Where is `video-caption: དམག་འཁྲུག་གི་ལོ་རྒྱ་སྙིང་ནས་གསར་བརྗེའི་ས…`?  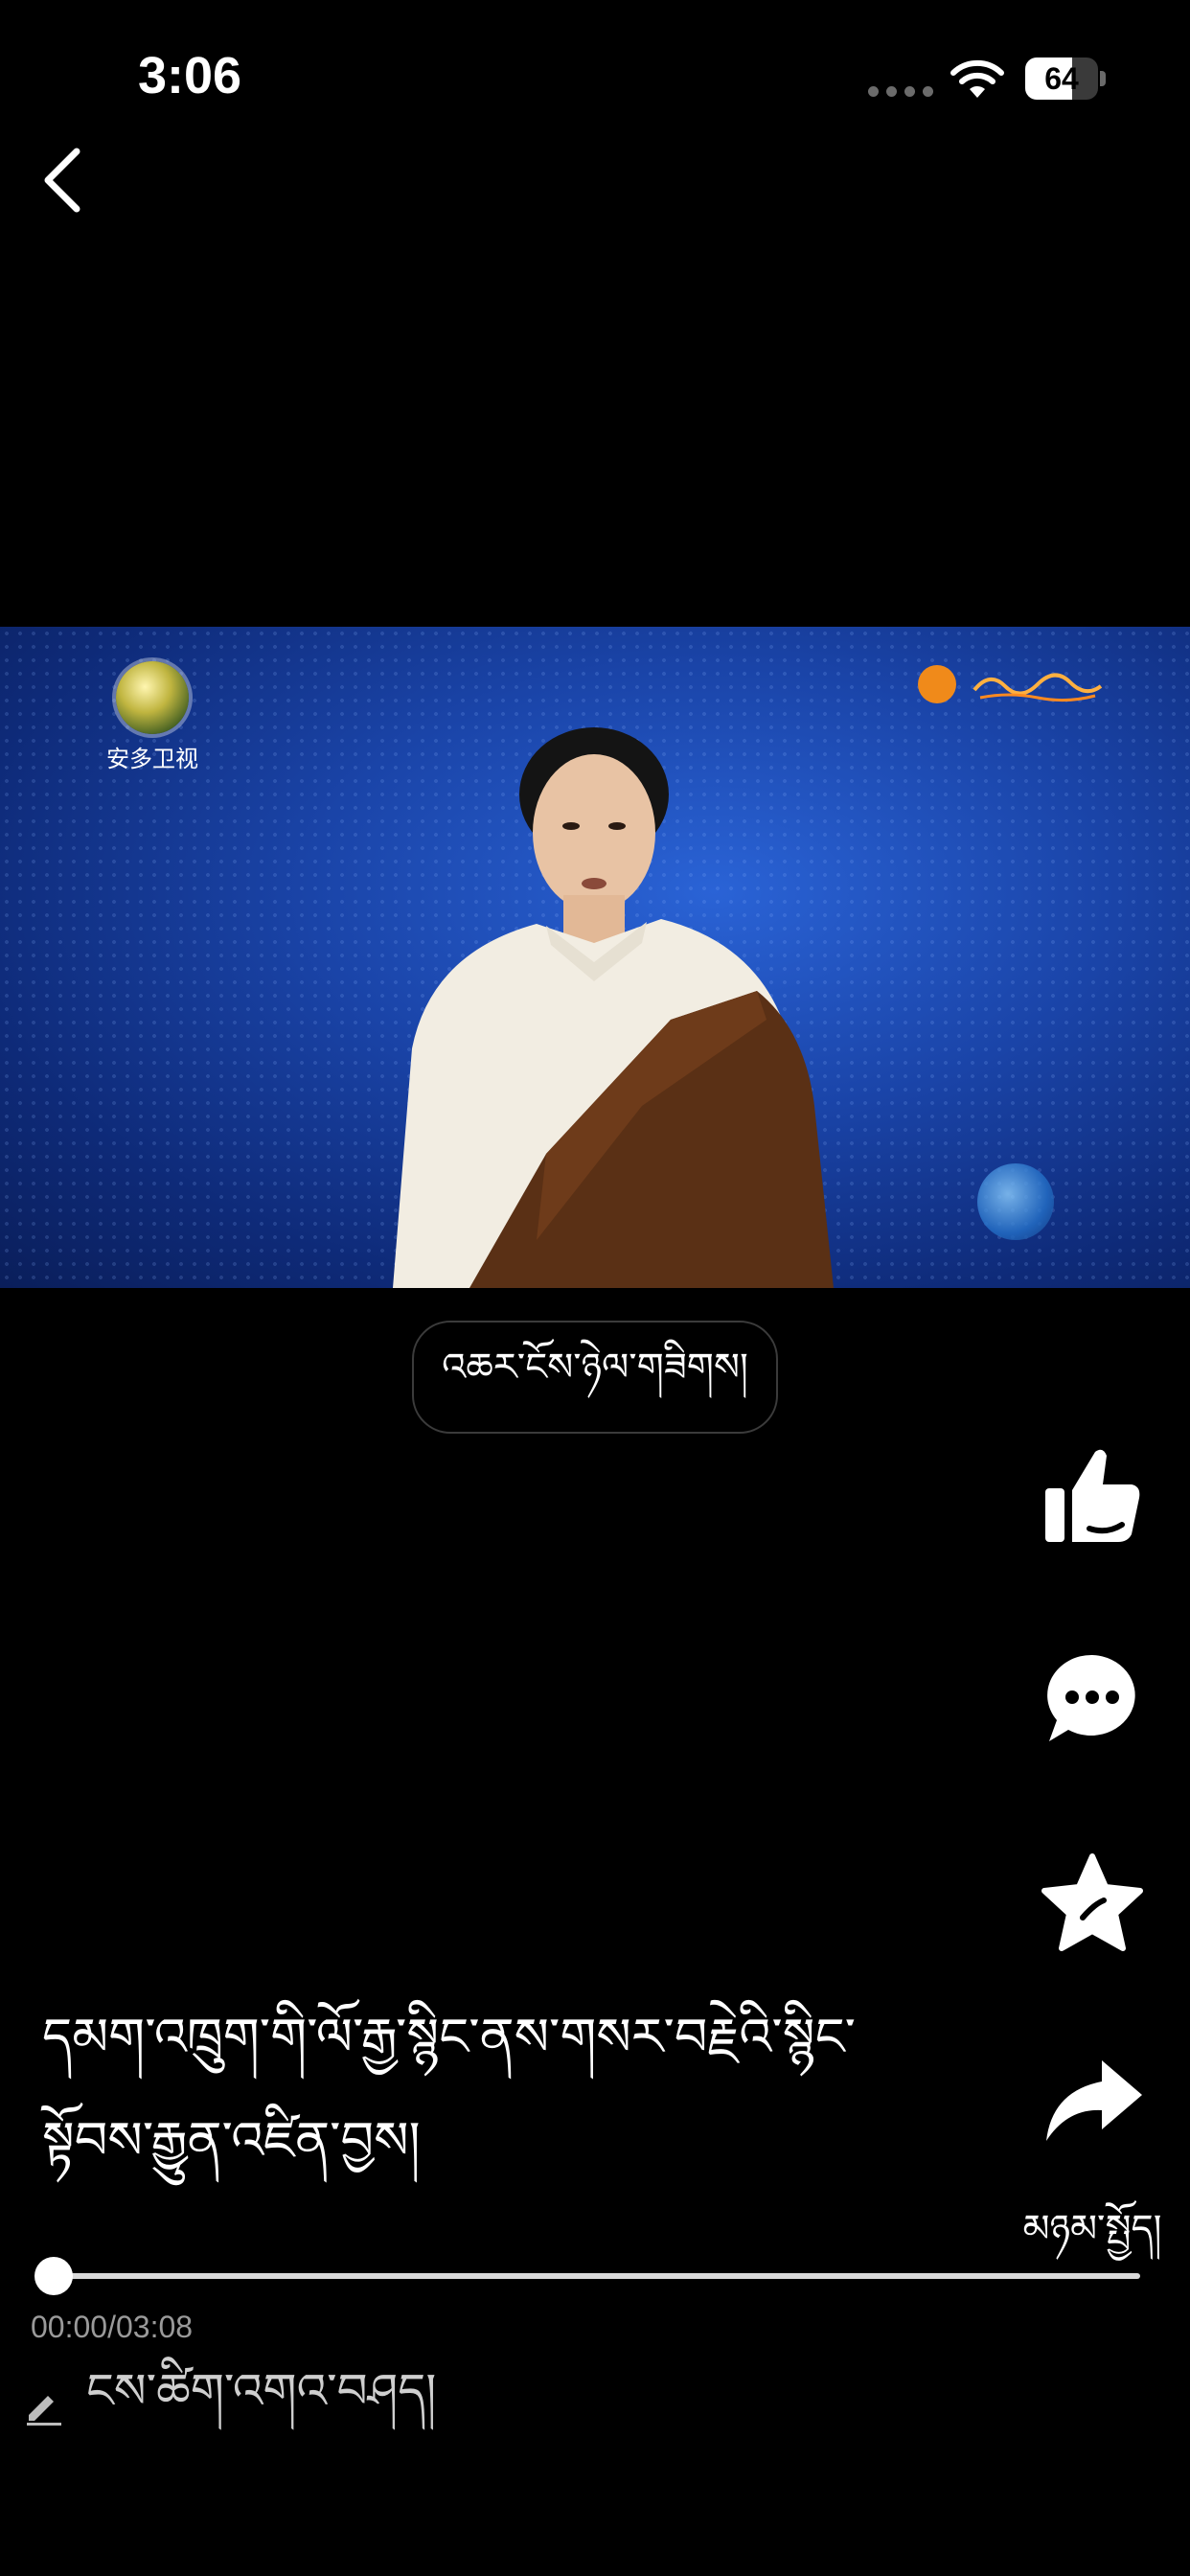
video-caption: དམག་འཁྲུག་གི་ལོ་རྒྱ་སྙིང་ནས་གསར་བརྗེའི་ས… is located at coordinates (449, 2089).